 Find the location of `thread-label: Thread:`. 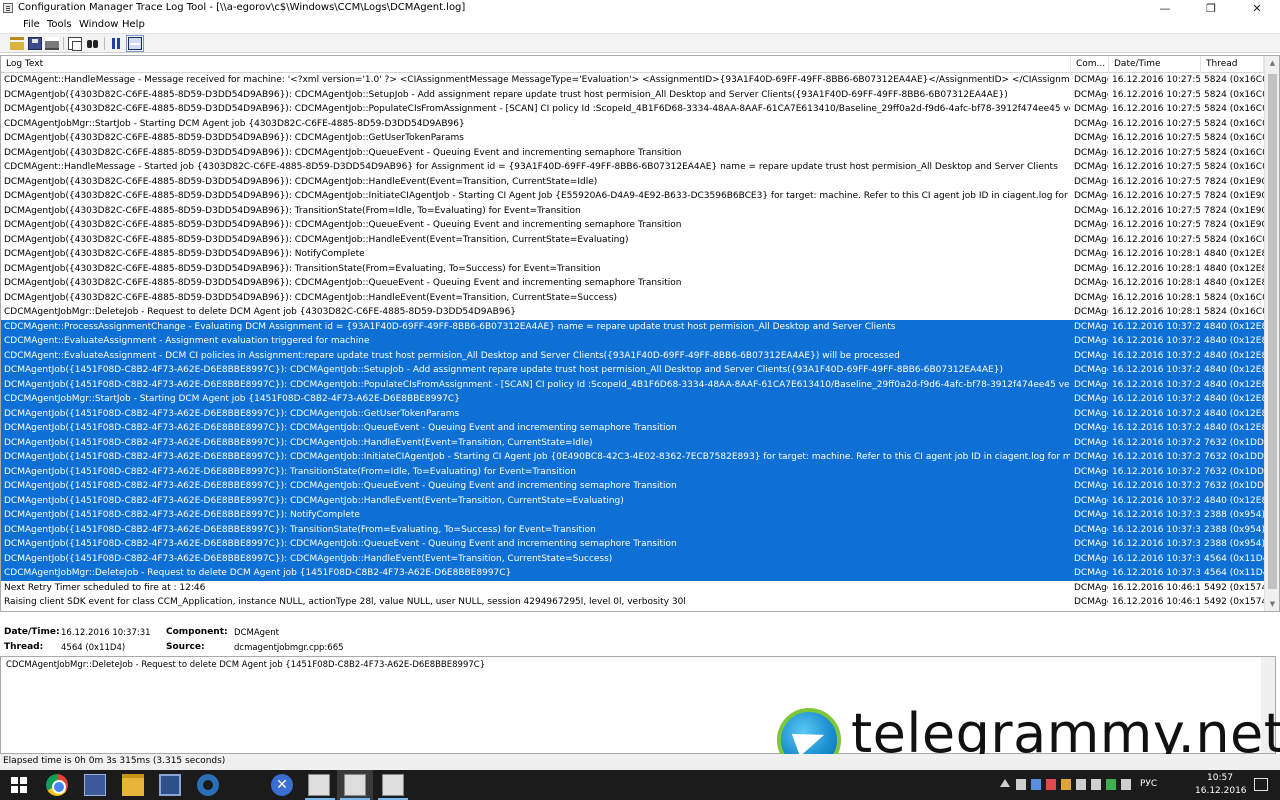

thread-label: Thread: is located at coordinates (24, 647).